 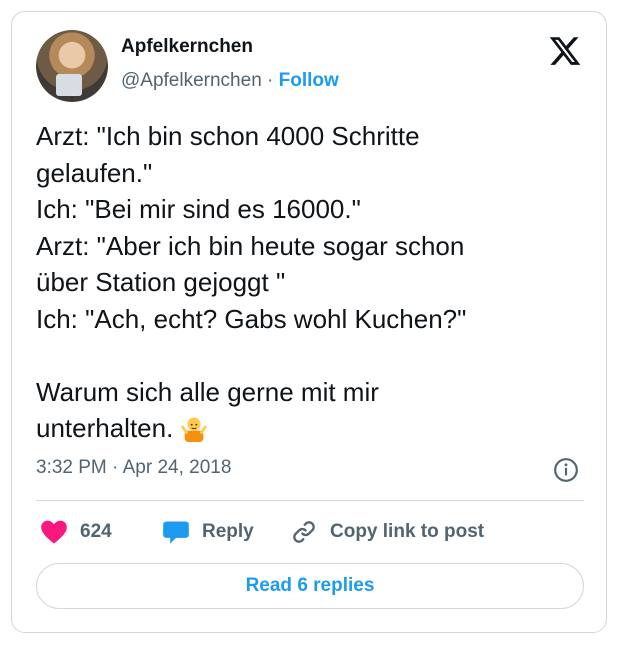 I want to click on info-icon, so click(x=566, y=470).